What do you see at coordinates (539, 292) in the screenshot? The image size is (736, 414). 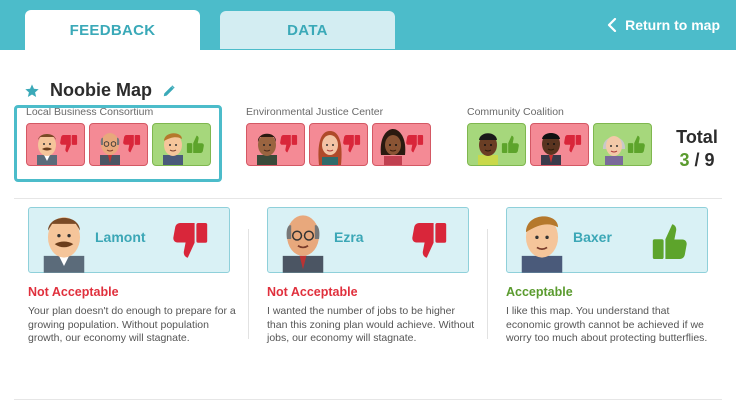 I see `verdict-label: Acceptable` at bounding box center [539, 292].